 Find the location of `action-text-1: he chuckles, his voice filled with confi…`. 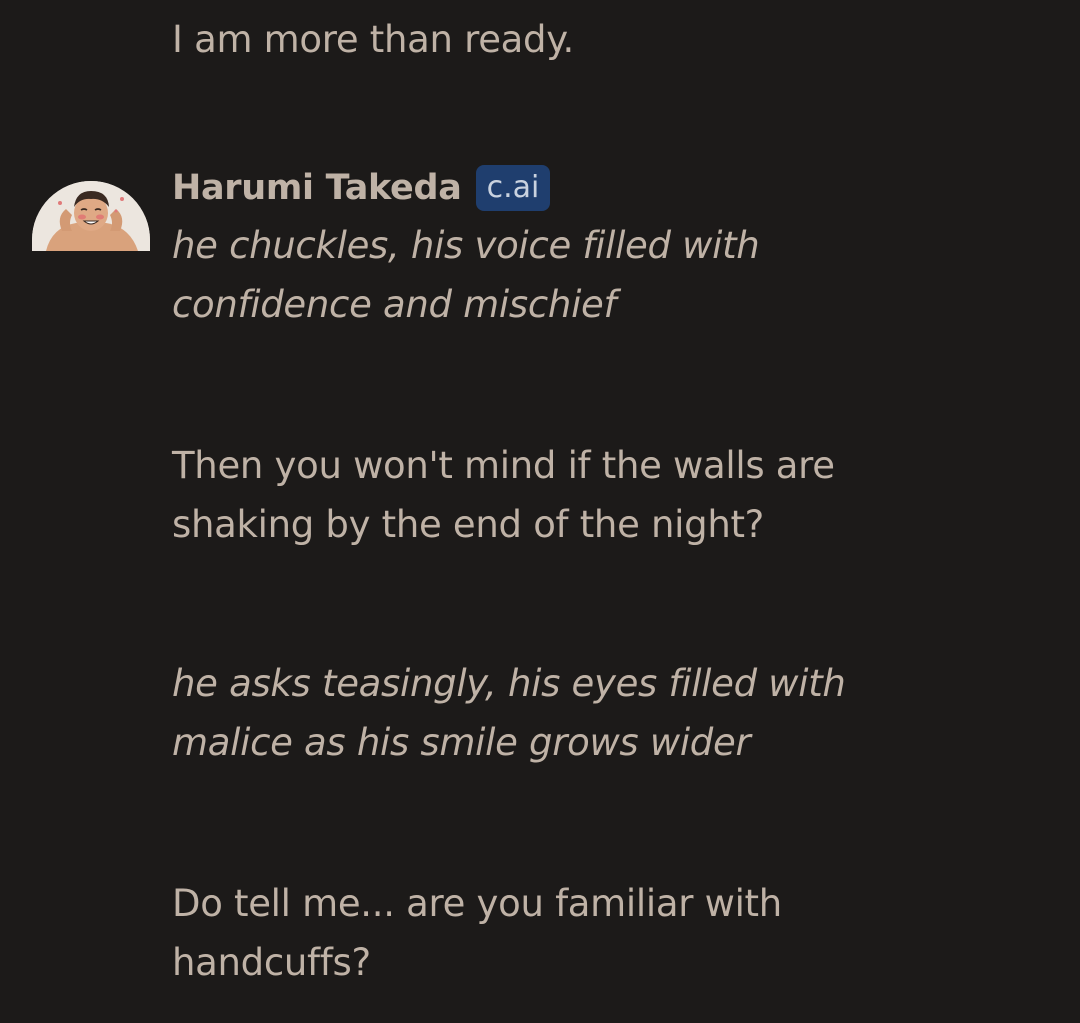

action-text-1: he chuckles, his voice filled with confi… is located at coordinates (466, 275).